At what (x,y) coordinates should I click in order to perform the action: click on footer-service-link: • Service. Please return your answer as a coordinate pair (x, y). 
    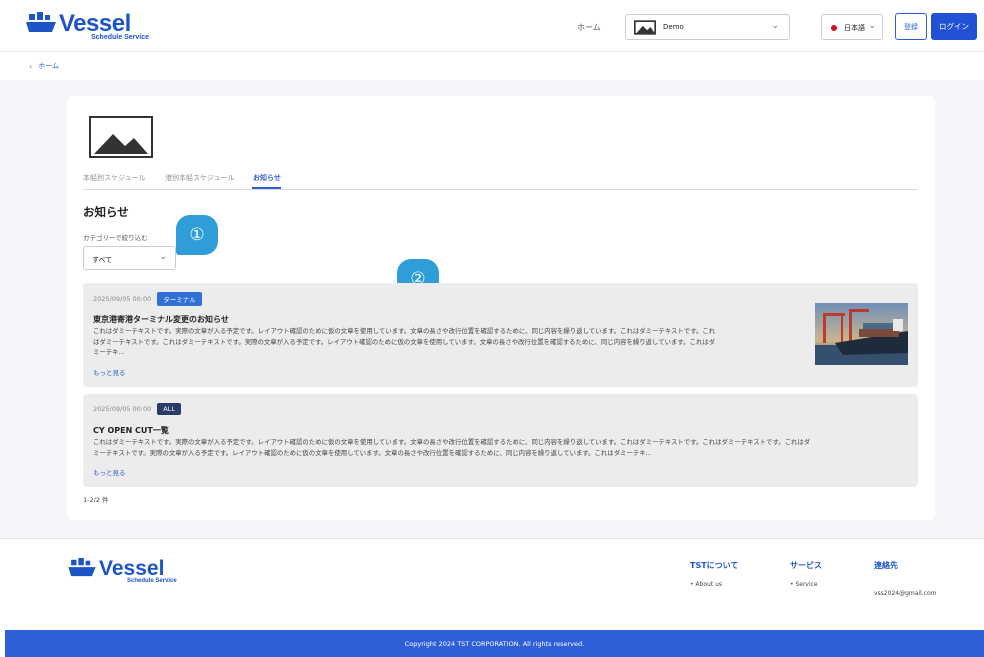
    Looking at the image, I should click on (804, 584).